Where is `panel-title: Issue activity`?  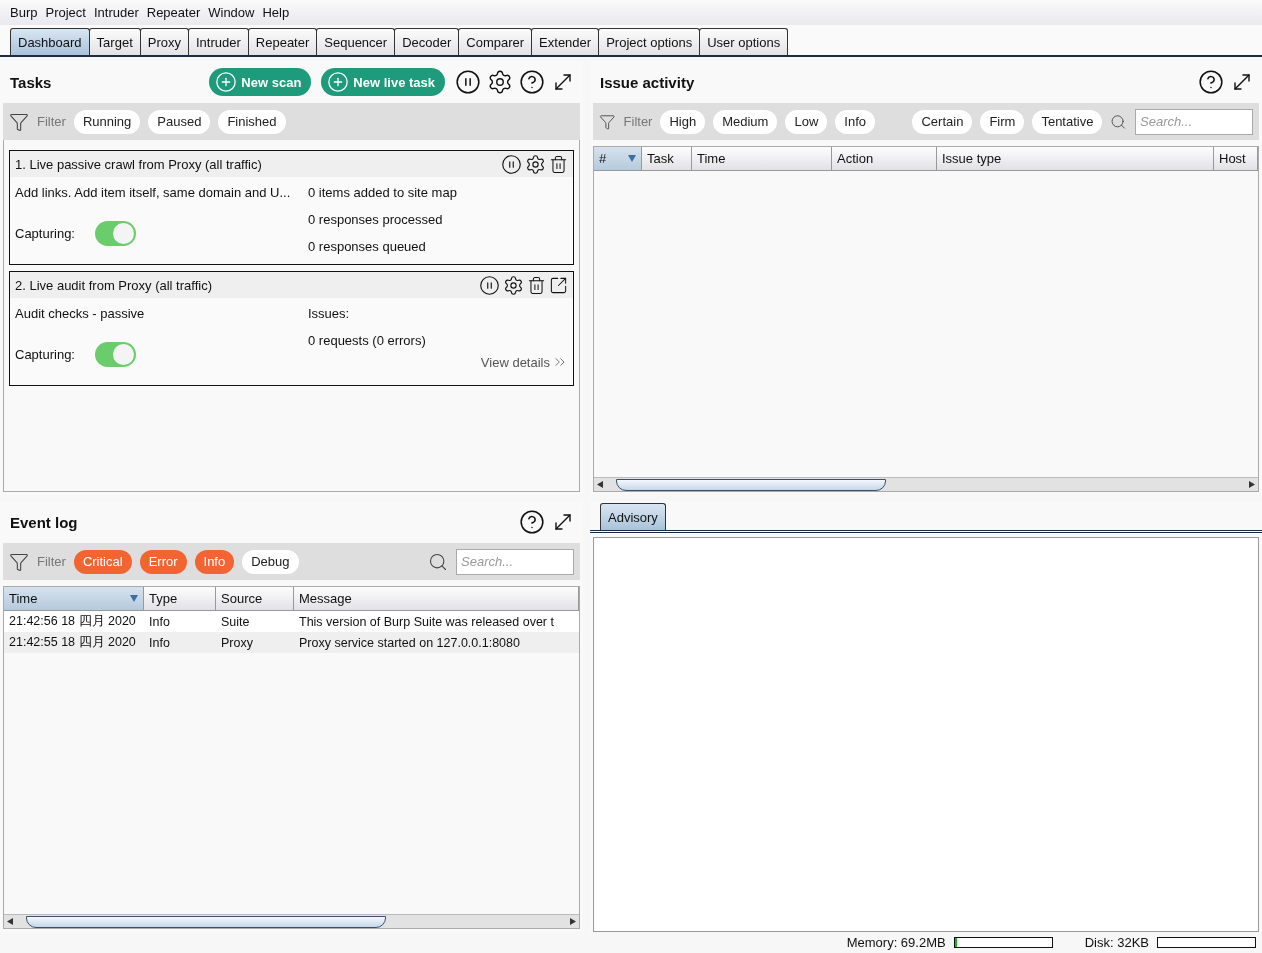 panel-title: Issue activity is located at coordinates (647, 82).